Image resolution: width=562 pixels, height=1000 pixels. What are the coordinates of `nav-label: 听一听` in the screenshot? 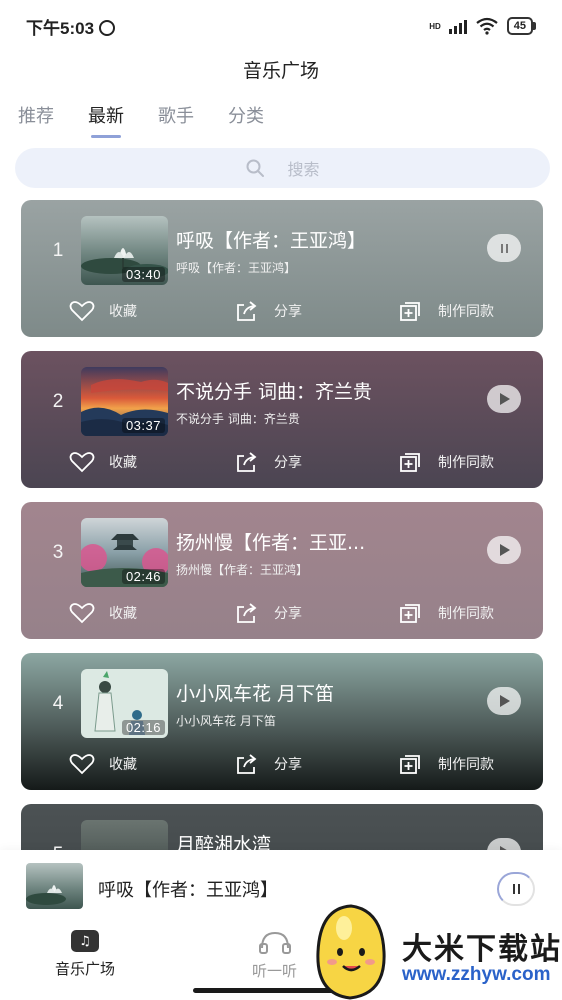 It's located at (275, 971).